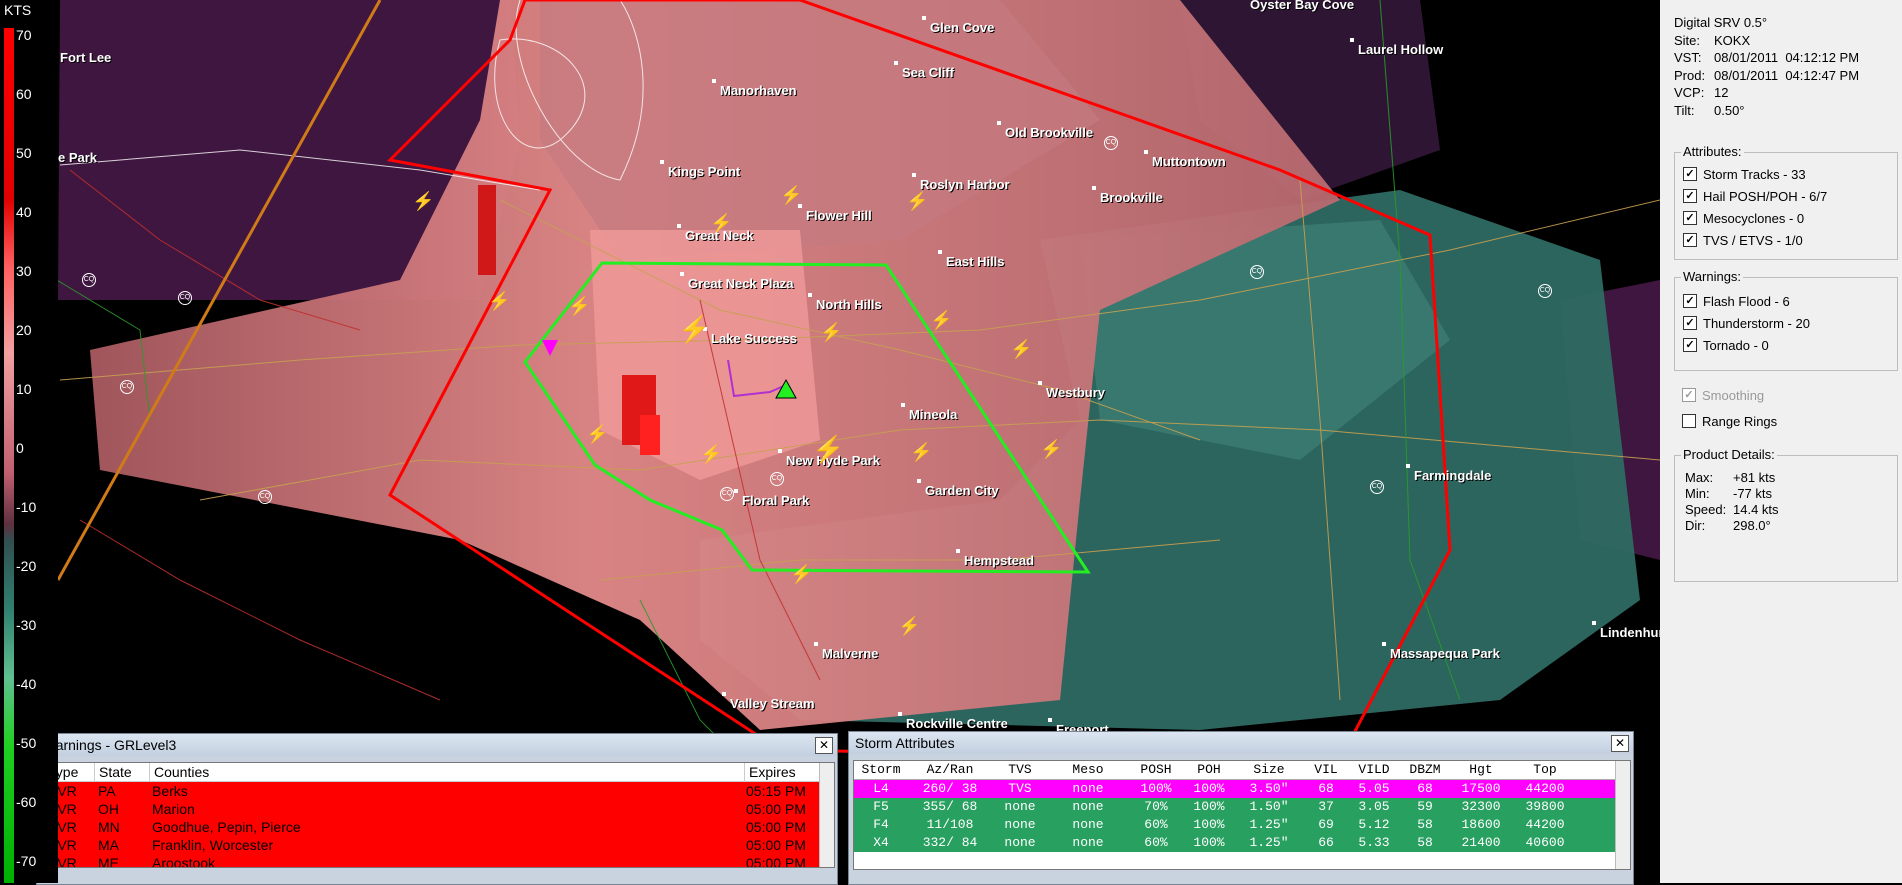 The width and height of the screenshot is (1902, 885). I want to click on storm-cell: 5.12, so click(1374, 824).